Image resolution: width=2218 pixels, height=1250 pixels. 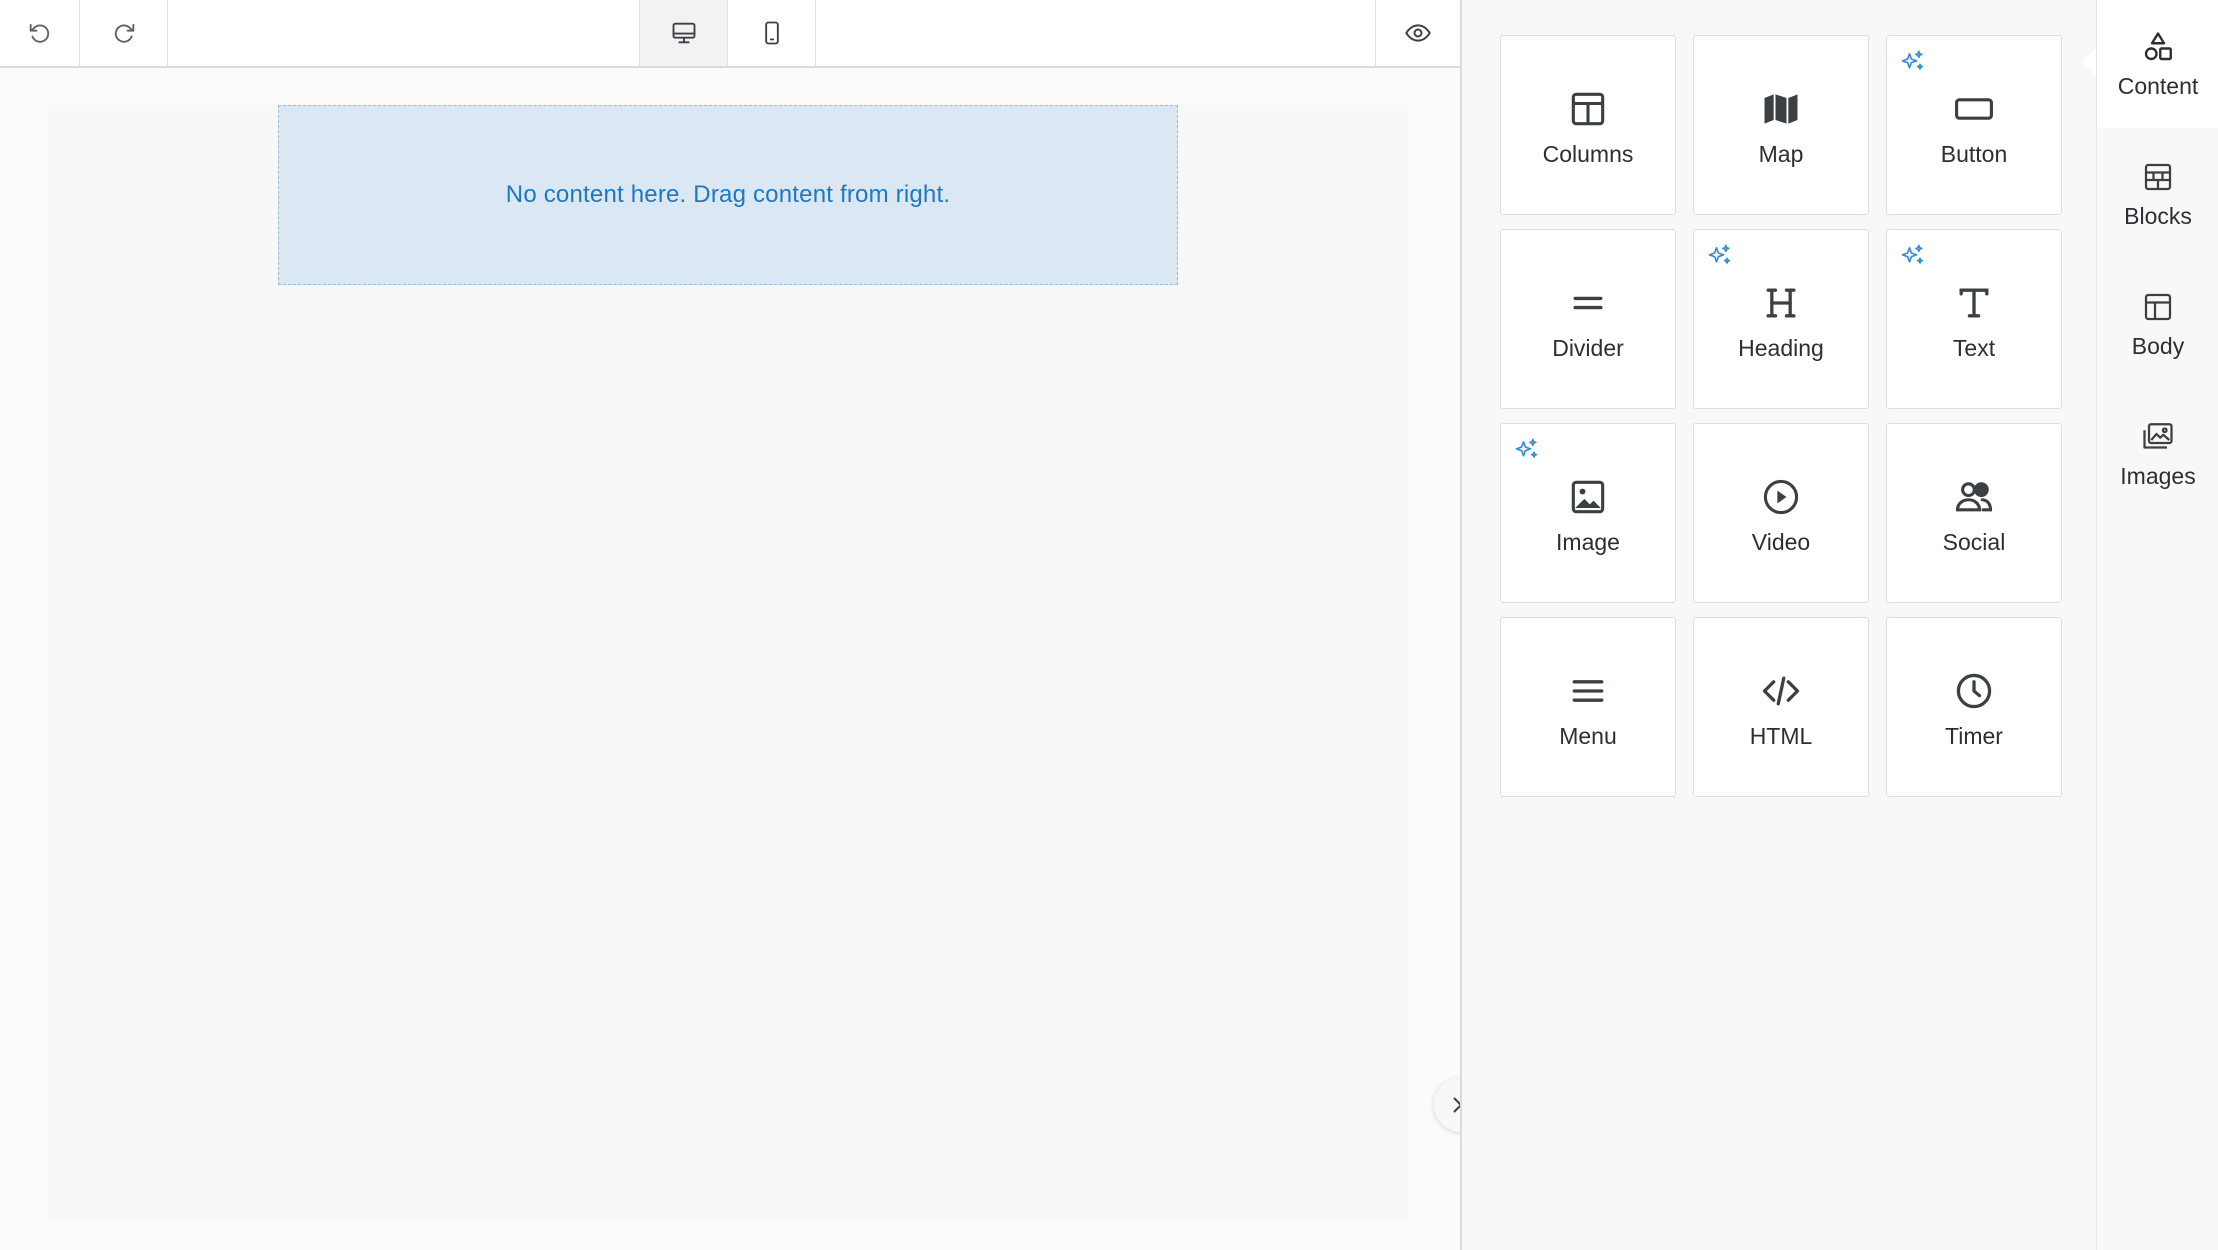 What do you see at coordinates (2157, 324) in the screenshot?
I see `tab-body: Body` at bounding box center [2157, 324].